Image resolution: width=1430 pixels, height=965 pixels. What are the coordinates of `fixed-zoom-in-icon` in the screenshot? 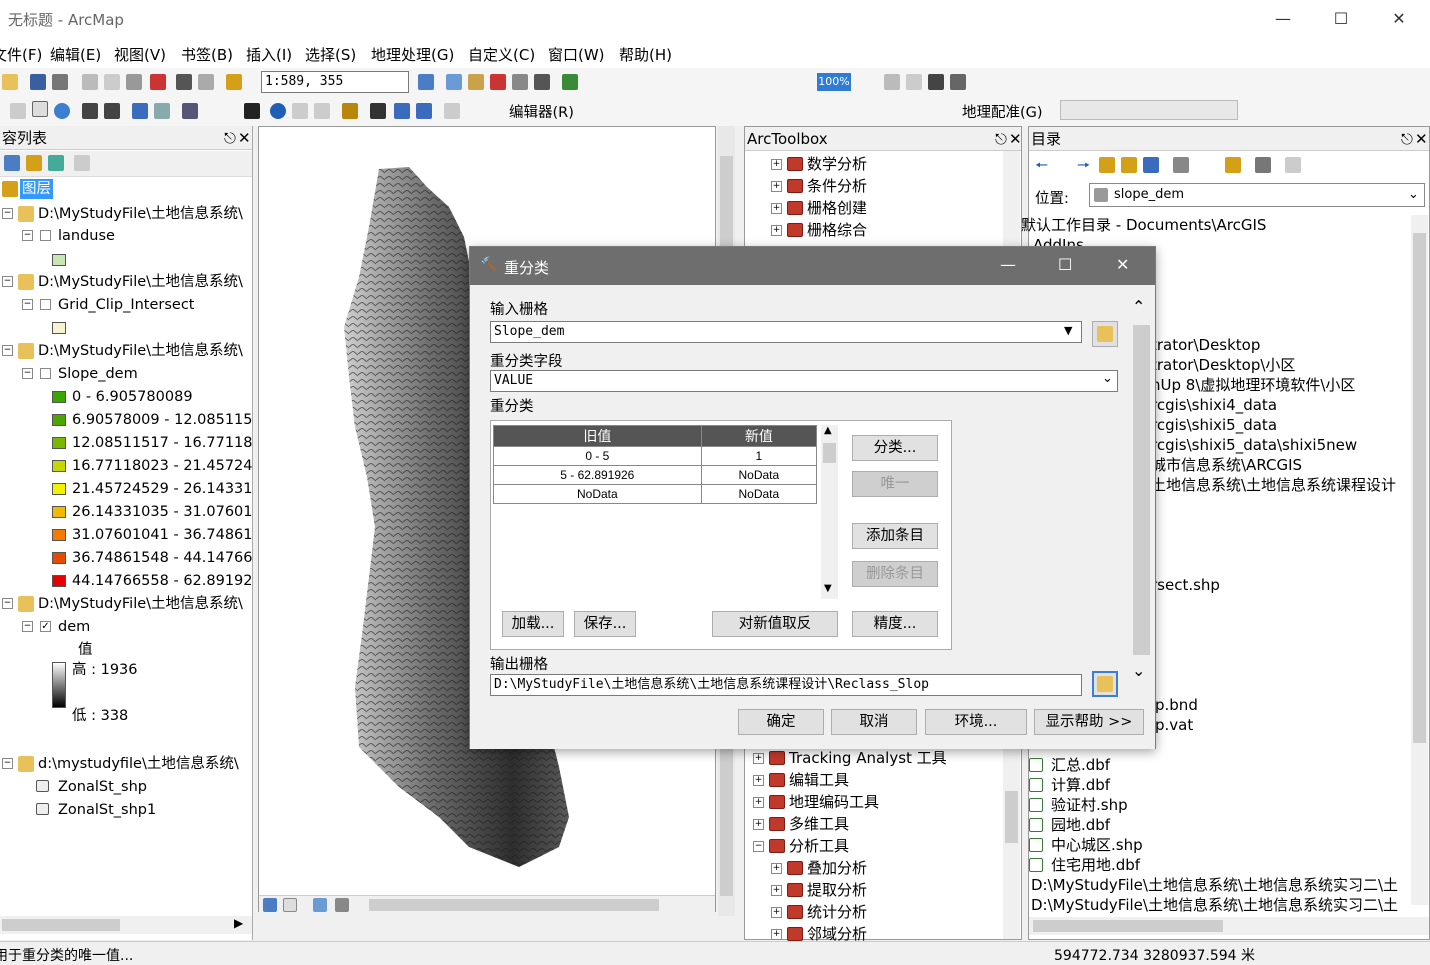 It's located at (90, 111).